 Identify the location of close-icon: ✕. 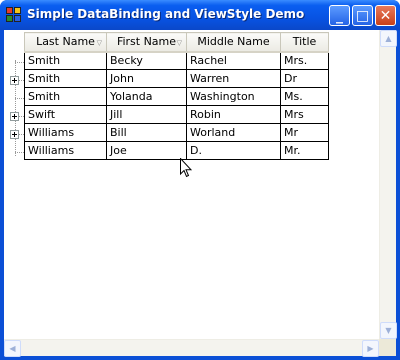
(385, 16).